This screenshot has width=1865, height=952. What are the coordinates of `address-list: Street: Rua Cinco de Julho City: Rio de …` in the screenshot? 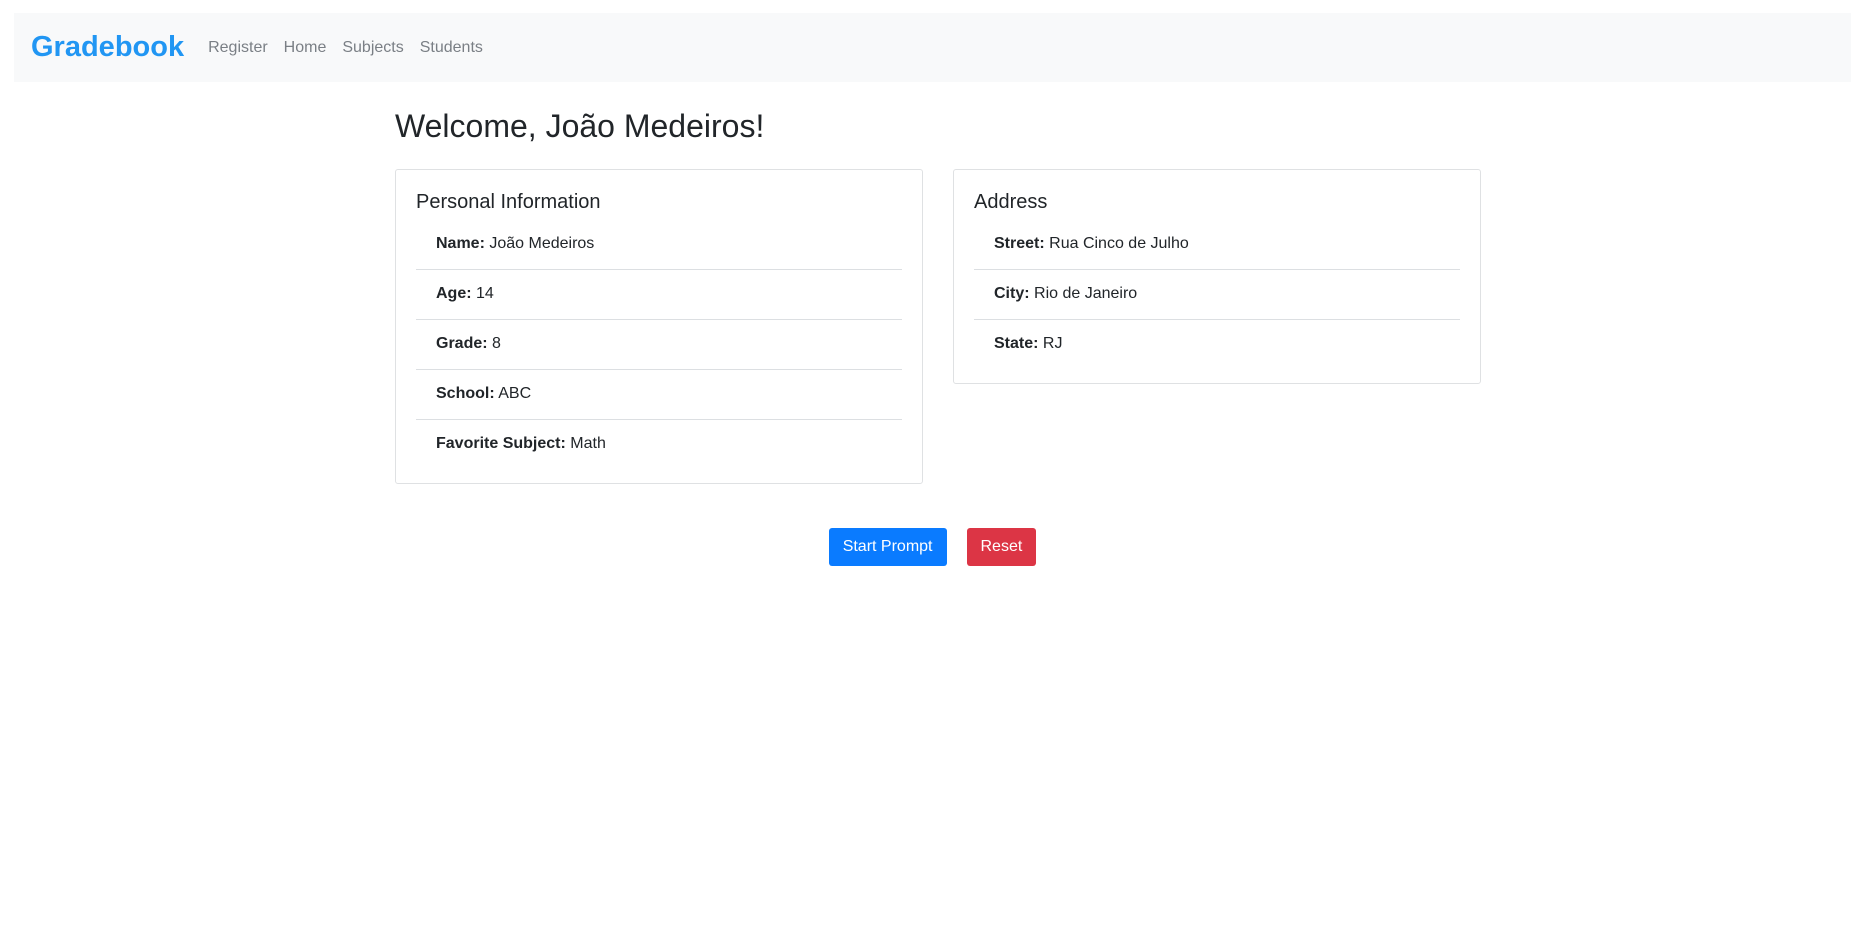 It's located at (1217, 294).